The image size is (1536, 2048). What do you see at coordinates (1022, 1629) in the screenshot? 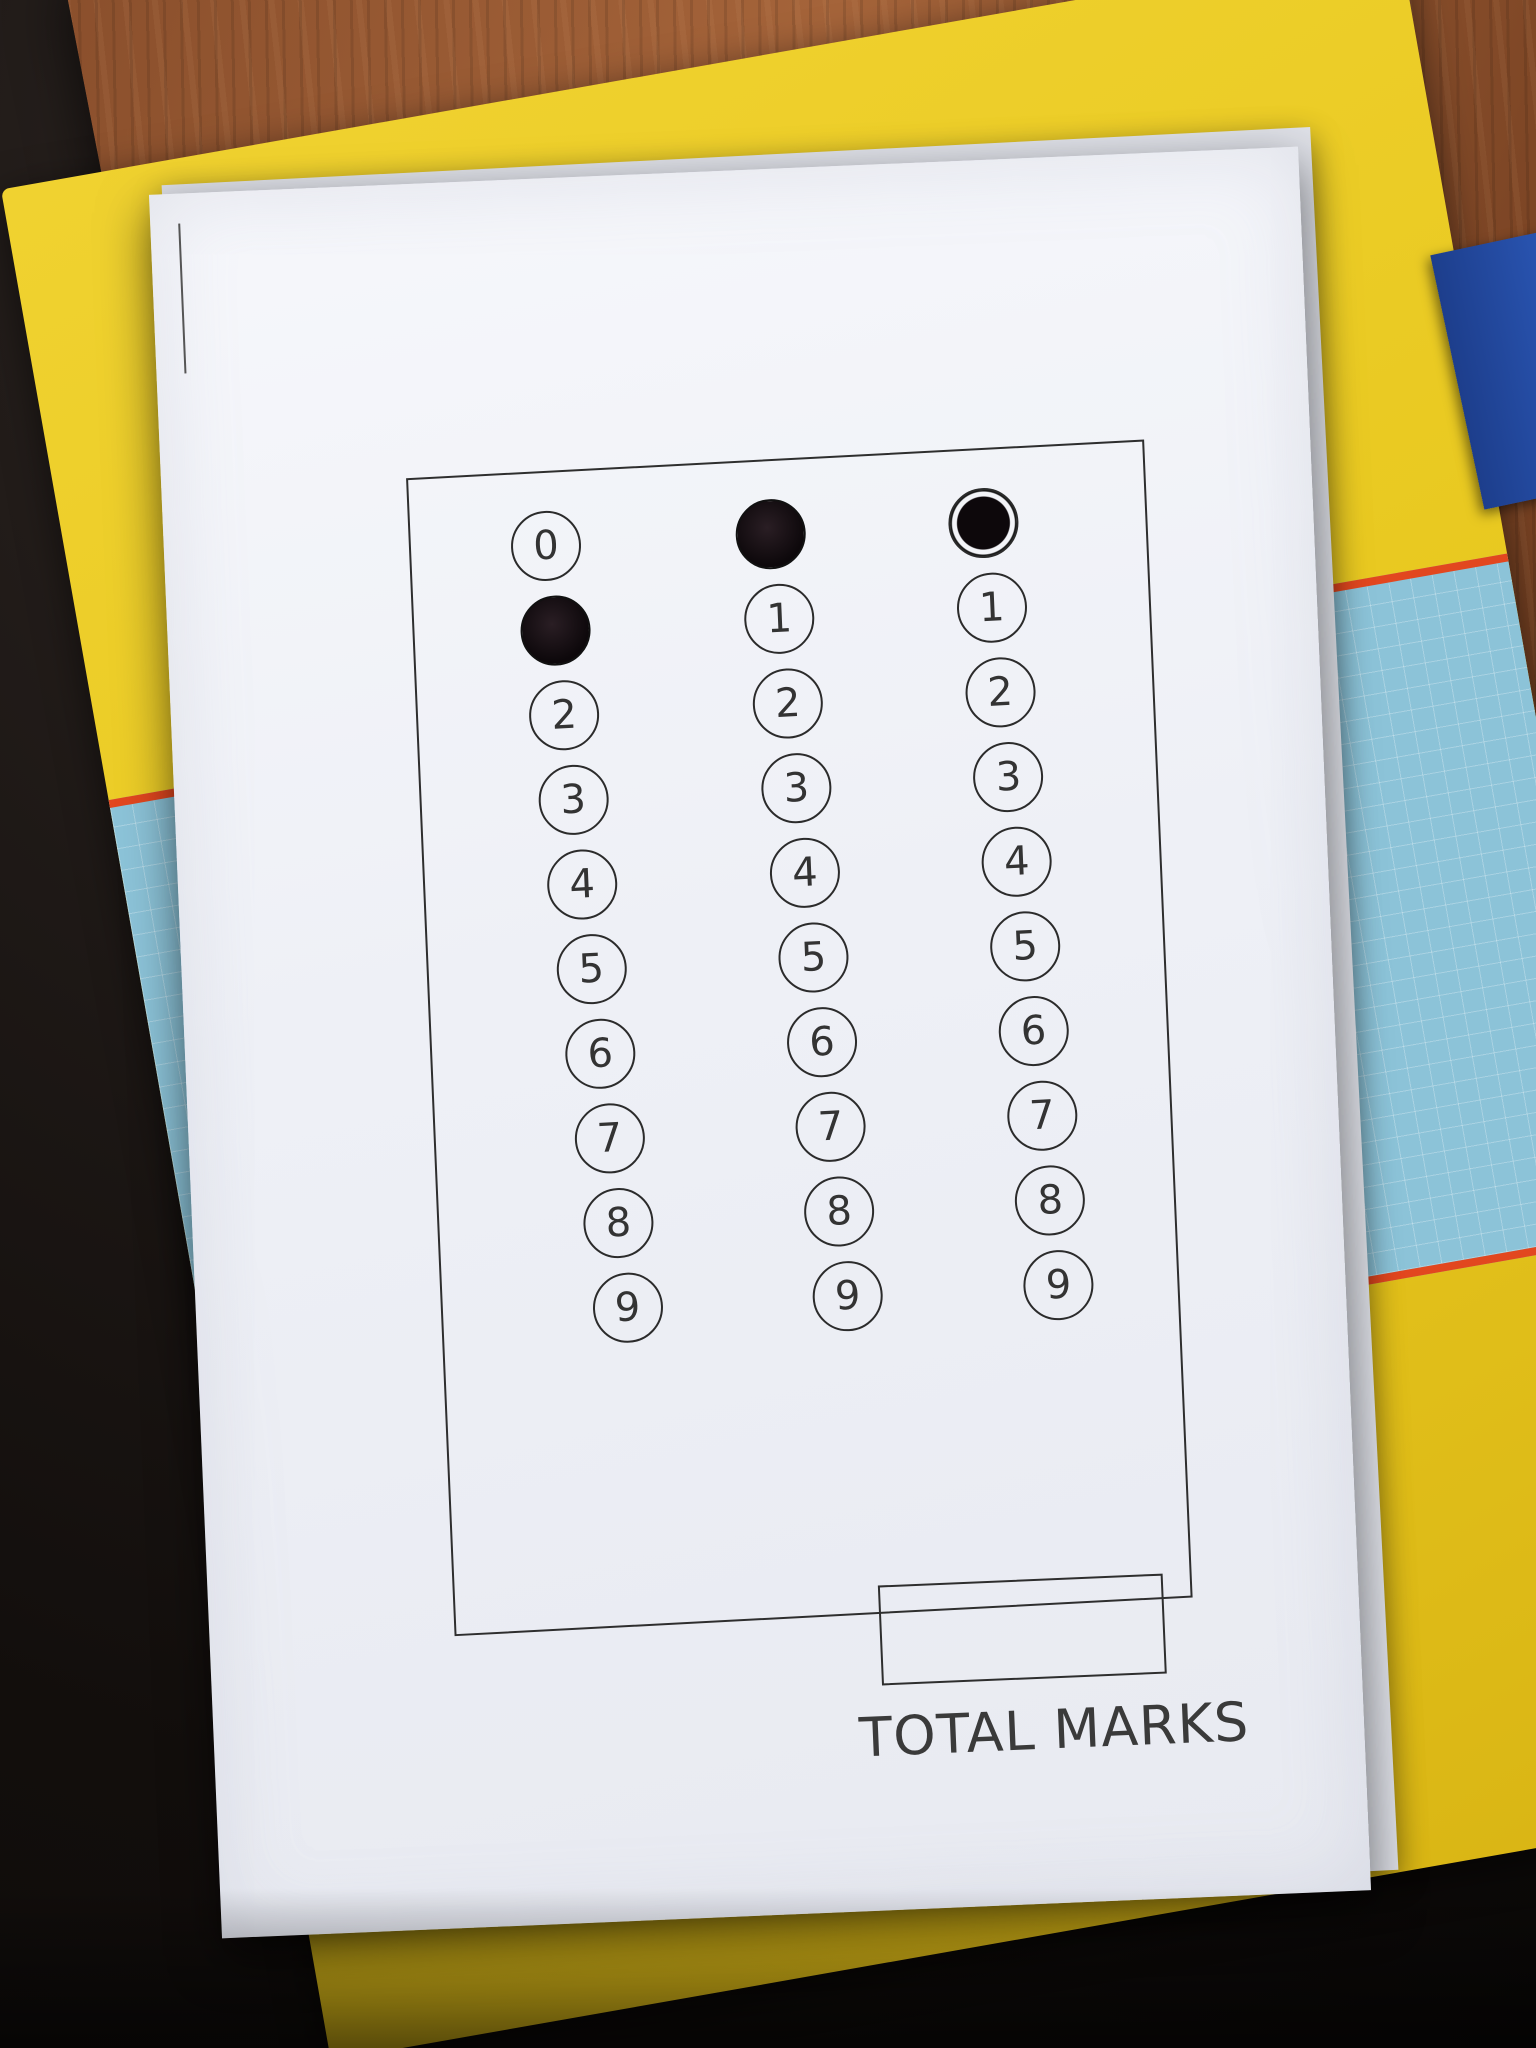
I see `total-marks-box` at bounding box center [1022, 1629].